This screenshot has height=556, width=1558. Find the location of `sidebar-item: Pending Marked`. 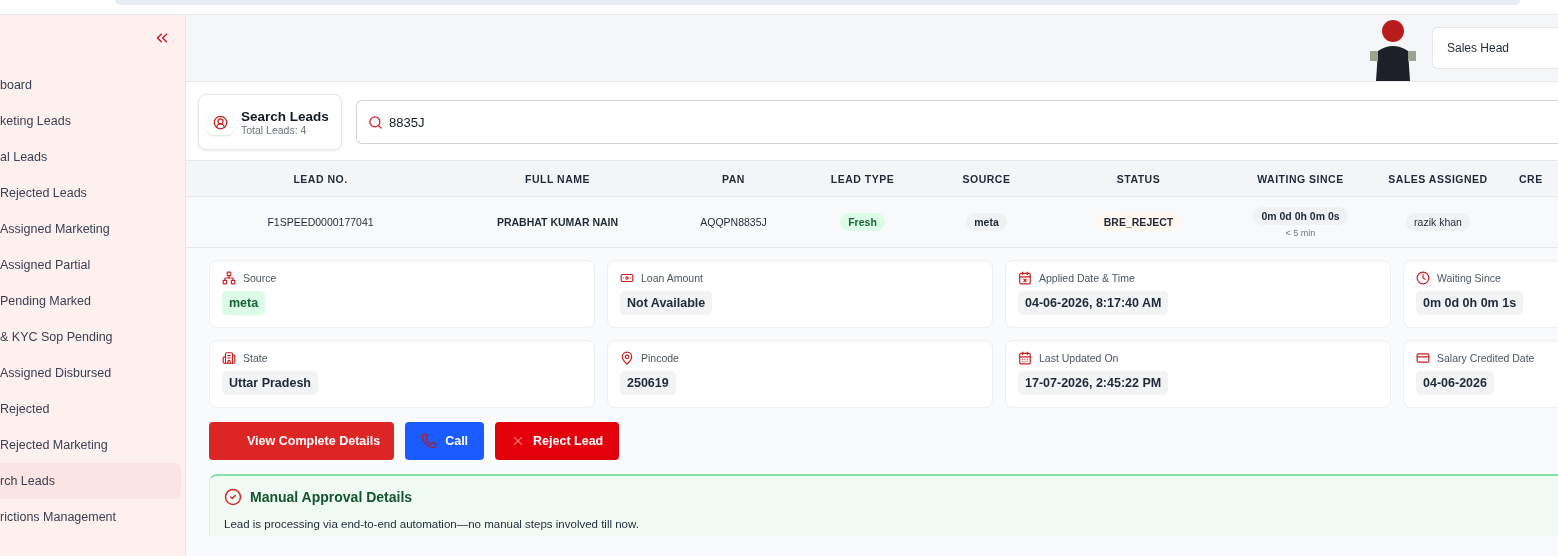

sidebar-item: Pending Marked is located at coordinates (90, 301).